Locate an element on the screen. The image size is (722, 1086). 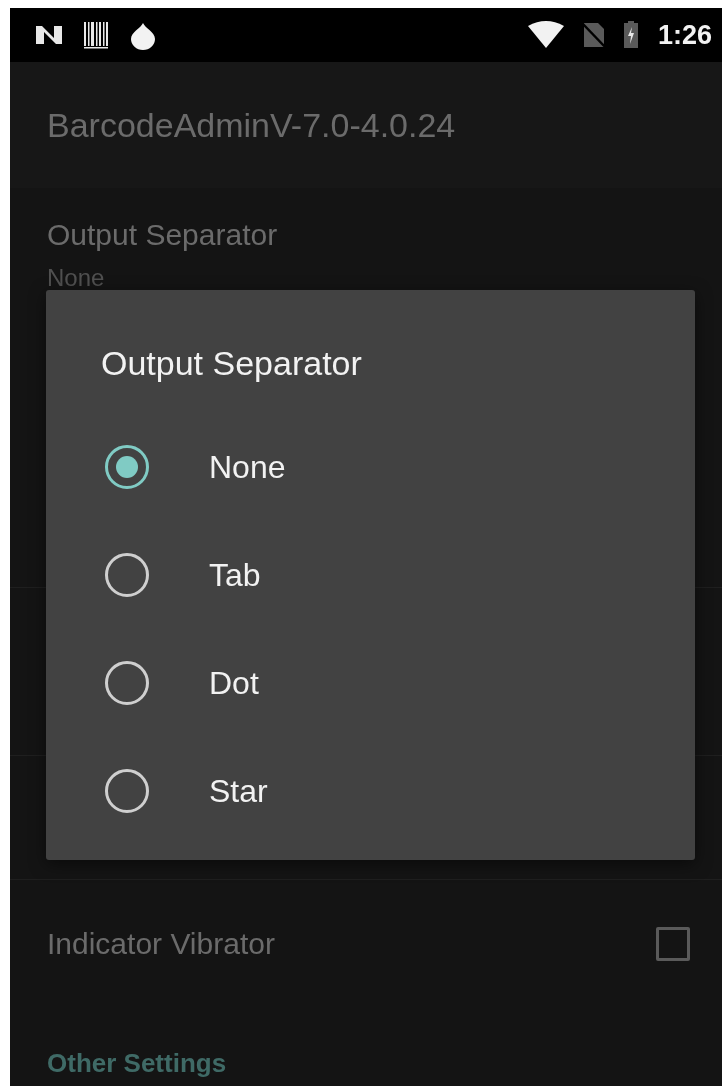
option-label: Dot is located at coordinates (234, 683).